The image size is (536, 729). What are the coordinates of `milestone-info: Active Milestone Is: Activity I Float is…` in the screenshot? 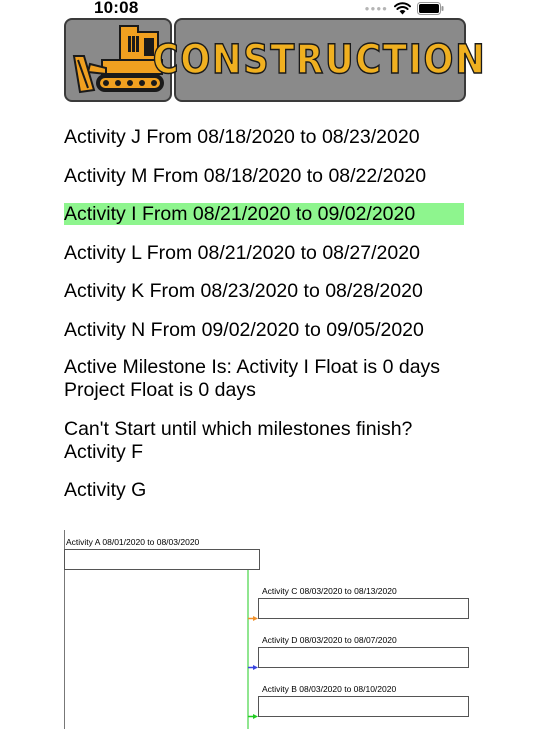 It's located at (252, 378).